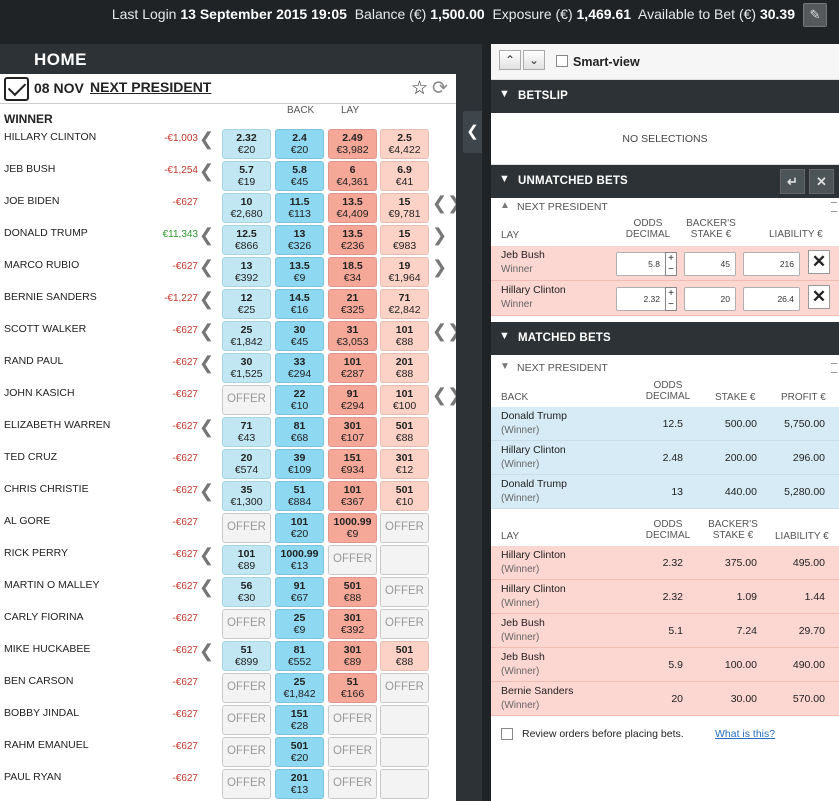 The height and width of the screenshot is (801, 839). I want to click on back-price-button: 30 €1,525, so click(246, 368).